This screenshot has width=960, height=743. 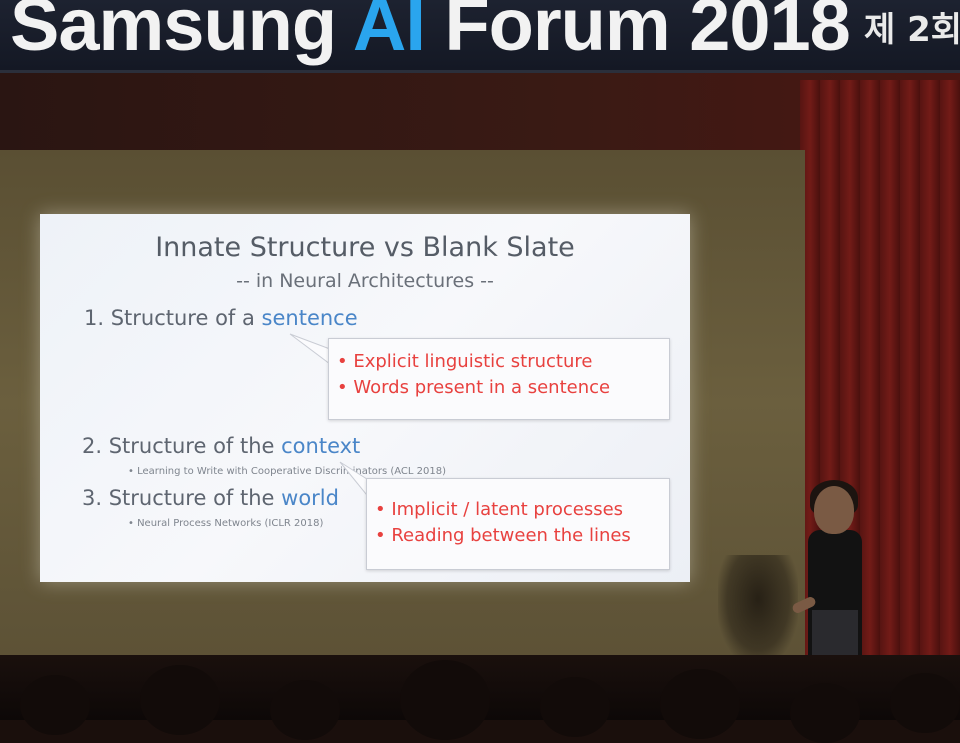 What do you see at coordinates (309, 318) in the screenshot?
I see `slide-item-1-highlight: sentence` at bounding box center [309, 318].